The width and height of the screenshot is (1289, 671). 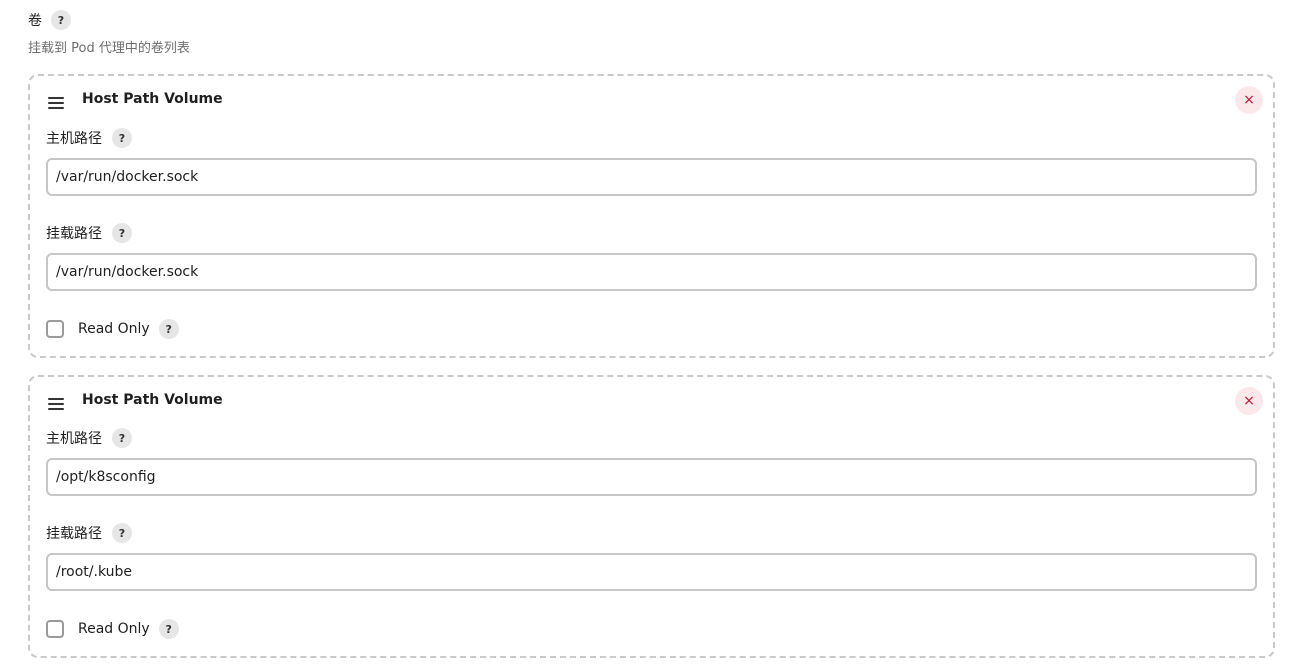 I want to click on volumes-section-header: 卷 ?, so click(x=49, y=20).